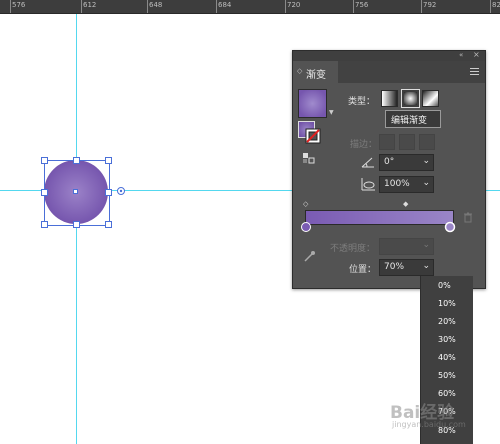 This screenshot has width=500, height=444. What do you see at coordinates (389, 98) in the screenshot?
I see `linear-gradient-button` at bounding box center [389, 98].